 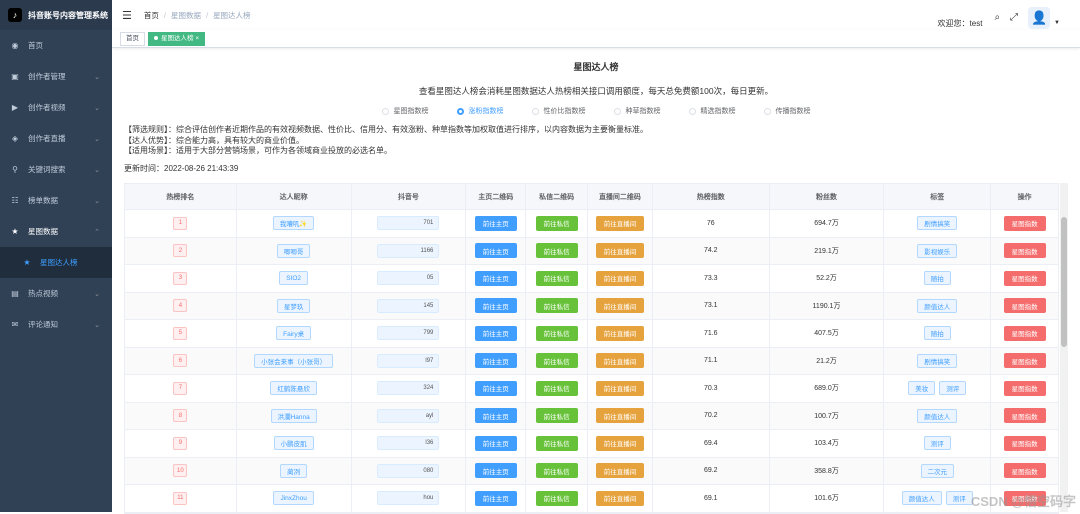 What do you see at coordinates (937, 416) in the screenshot?
I see `tags-cell: 颜值达人` at bounding box center [937, 416].